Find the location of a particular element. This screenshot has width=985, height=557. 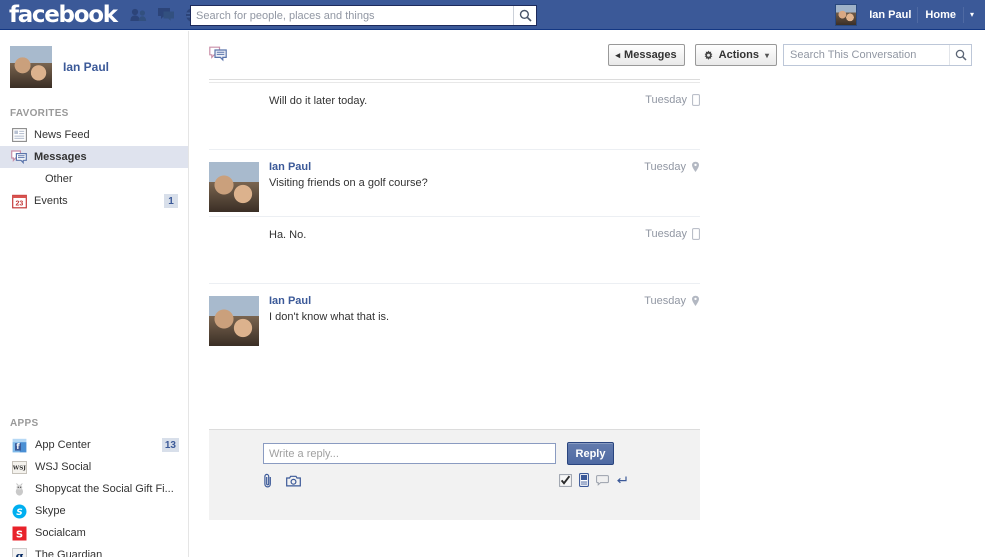

checkmark-icon is located at coordinates (565, 480).